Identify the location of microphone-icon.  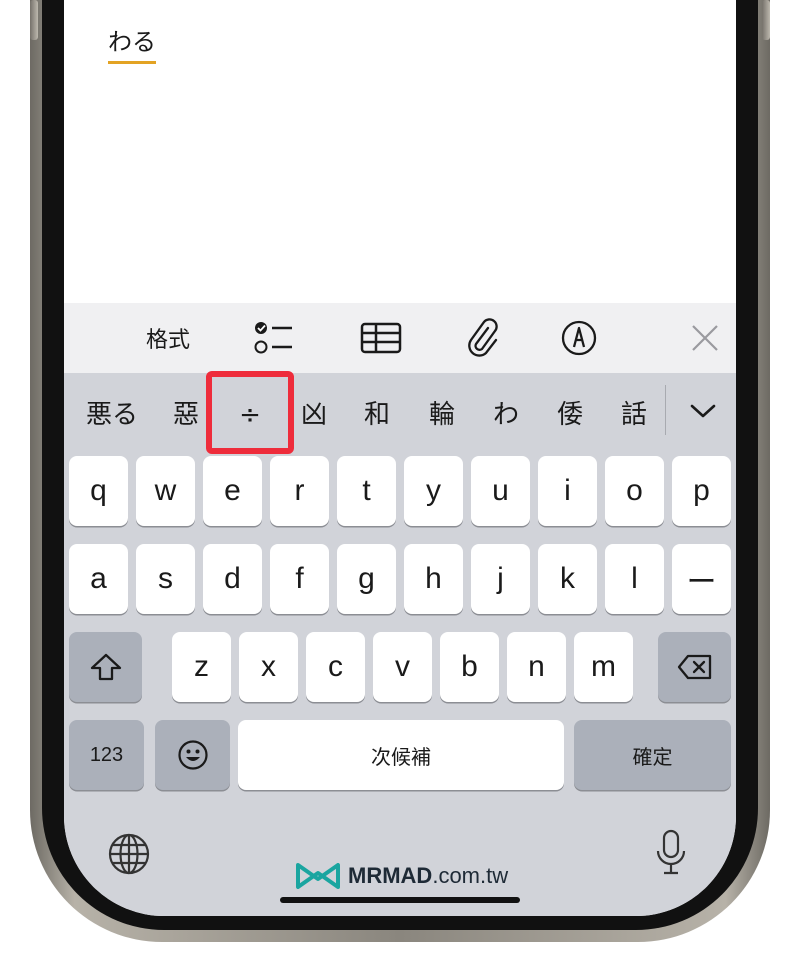
(671, 852).